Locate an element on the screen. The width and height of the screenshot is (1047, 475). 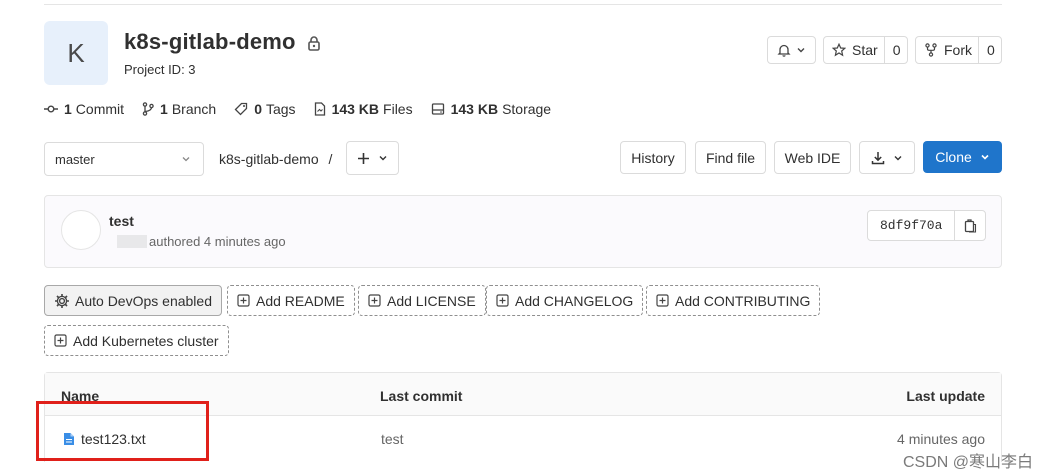
stat-files: 143 KB Files is located at coordinates (363, 109).